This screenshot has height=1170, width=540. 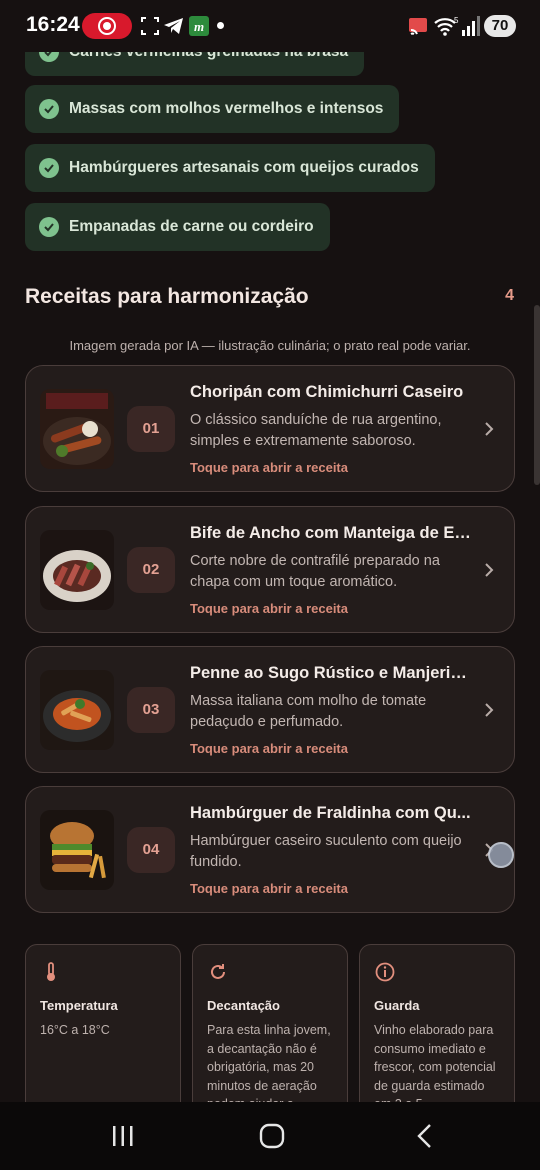 I want to click on refresh-icon, so click(x=218, y=971).